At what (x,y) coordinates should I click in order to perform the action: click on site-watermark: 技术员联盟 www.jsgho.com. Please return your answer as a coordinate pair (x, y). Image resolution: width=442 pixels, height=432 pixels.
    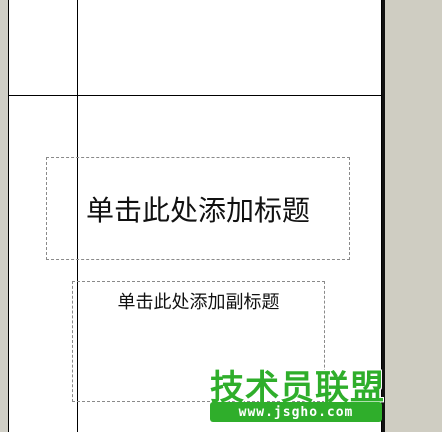
    Looking at the image, I should click on (305, 393).